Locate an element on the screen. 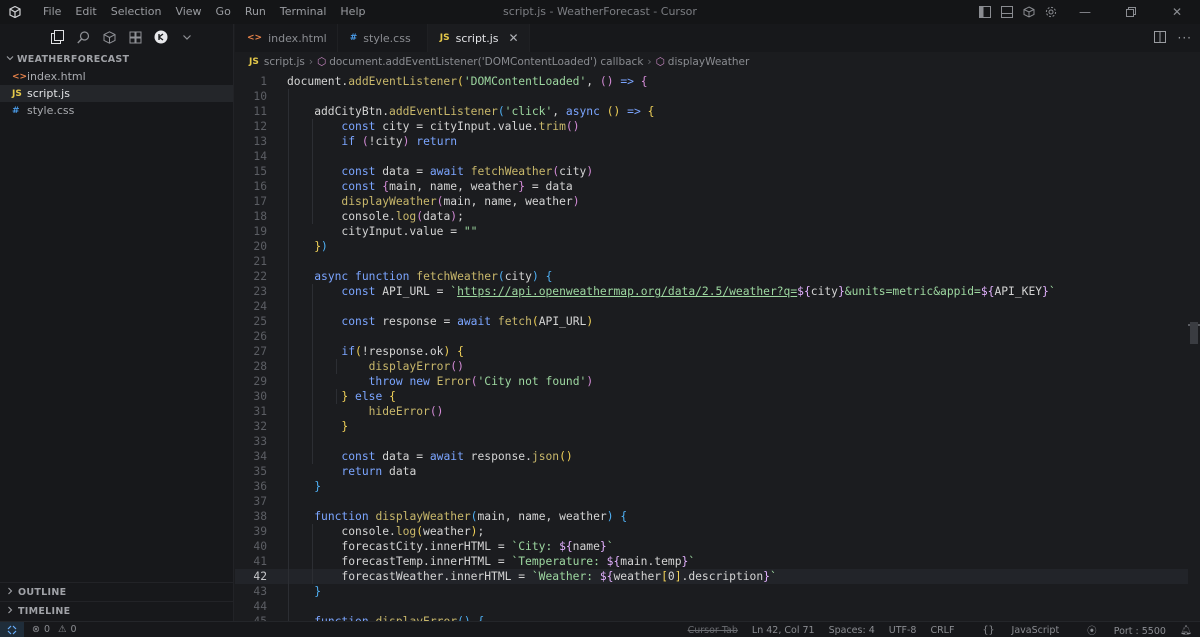 This screenshot has height=637, width=1200. code-line: 35 return data is located at coordinates (711, 471).